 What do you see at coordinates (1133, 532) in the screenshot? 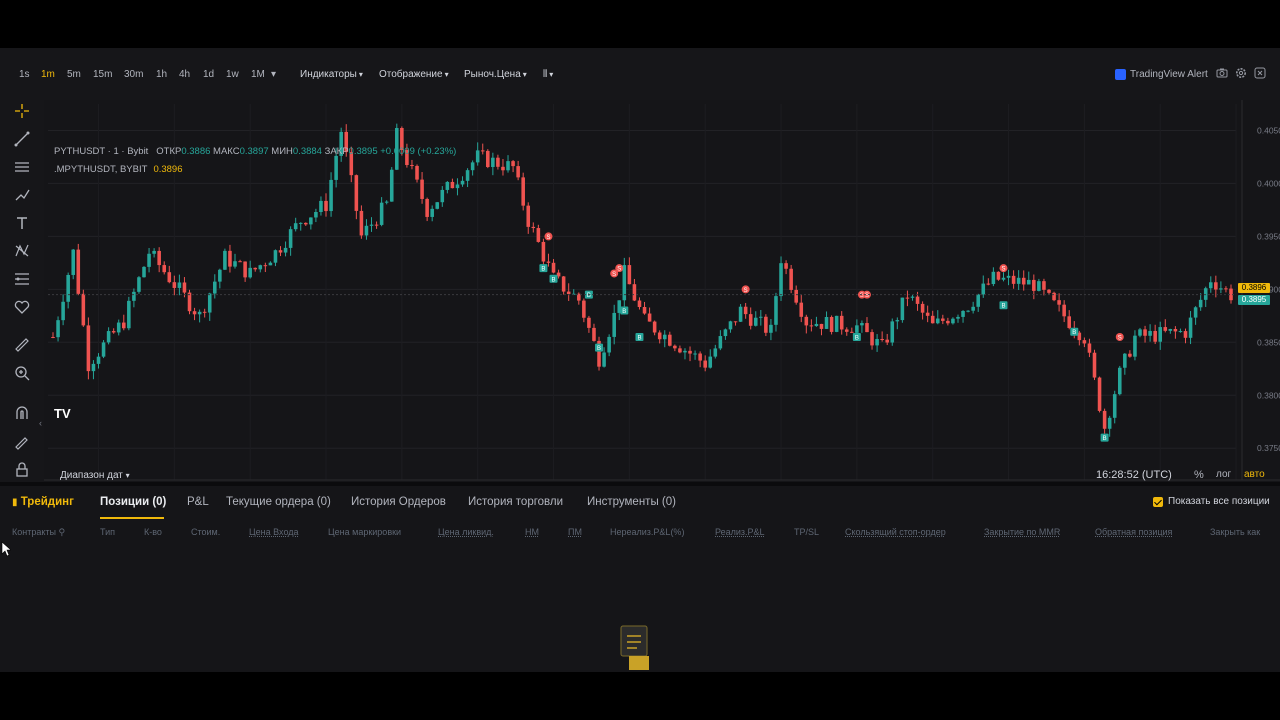
I see `column-header-reverse-position: Обратная позиция` at bounding box center [1133, 532].